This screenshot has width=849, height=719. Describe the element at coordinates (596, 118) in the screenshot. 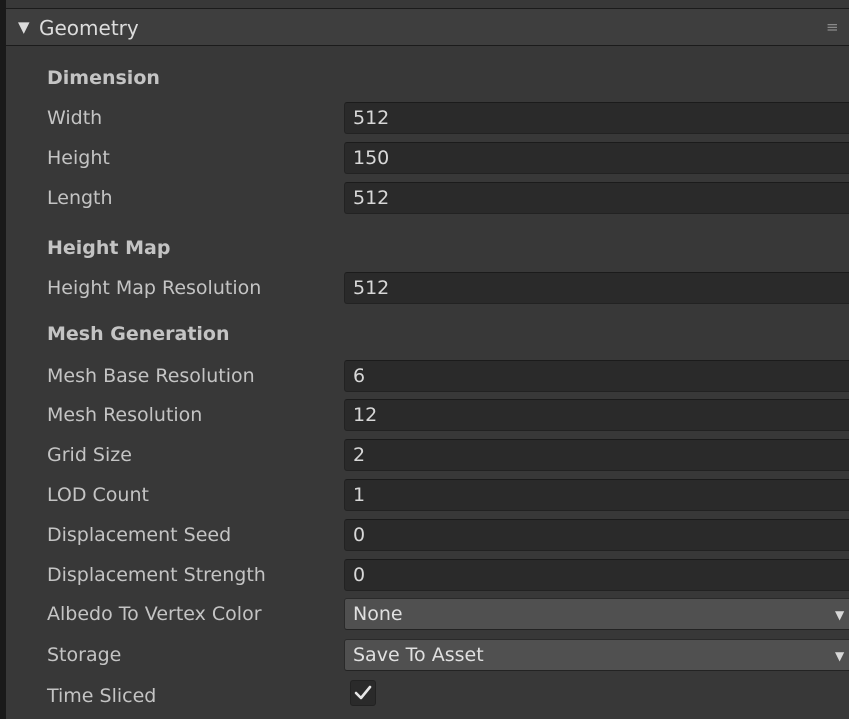

I see `width-field: 512` at that location.